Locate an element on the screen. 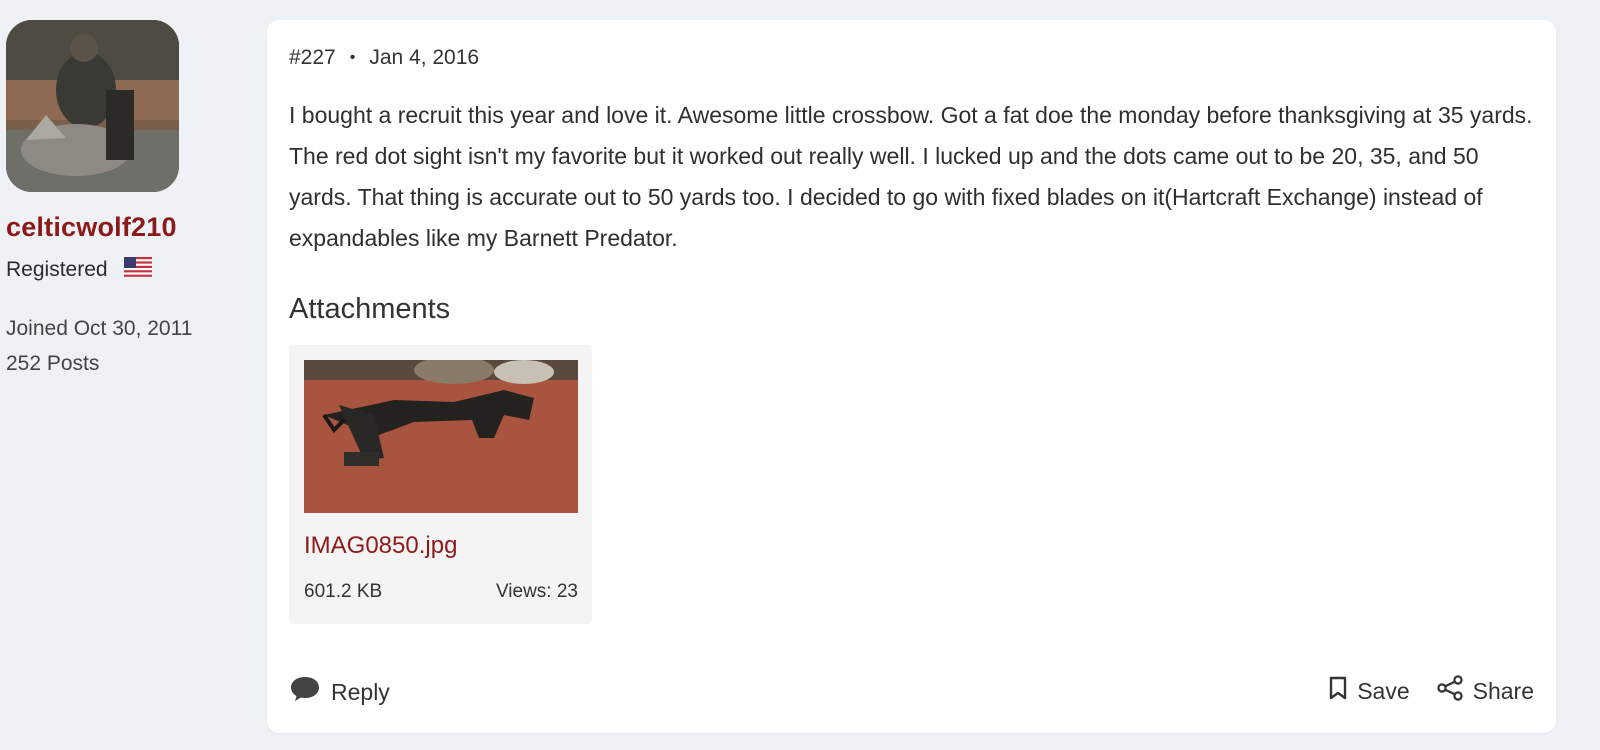 Image resolution: width=1600 pixels, height=750 pixels. share-icon is located at coordinates (1450, 691).